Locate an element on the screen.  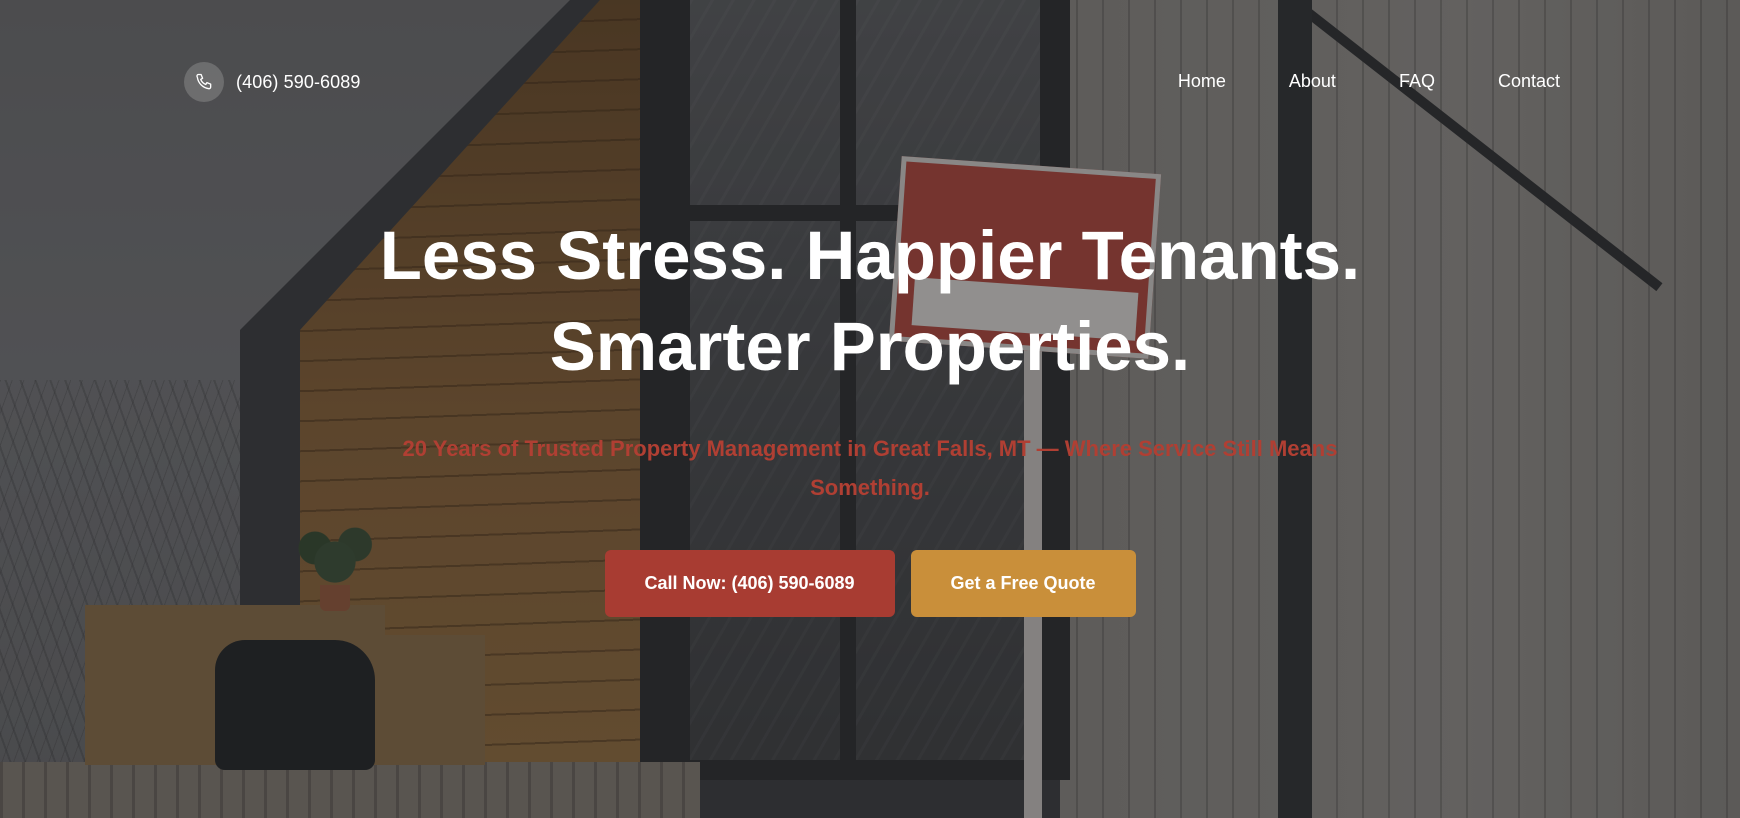
header-phone-number: (406) 590-6089 is located at coordinates (298, 81).